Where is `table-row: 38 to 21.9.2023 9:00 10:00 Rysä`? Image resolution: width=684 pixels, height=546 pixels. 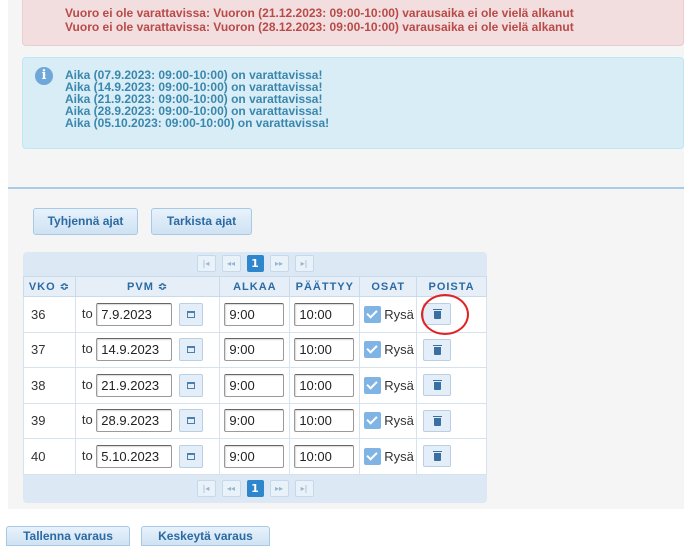 table-row: 38 to 21.9.2023 9:00 10:00 Rysä is located at coordinates (255, 385).